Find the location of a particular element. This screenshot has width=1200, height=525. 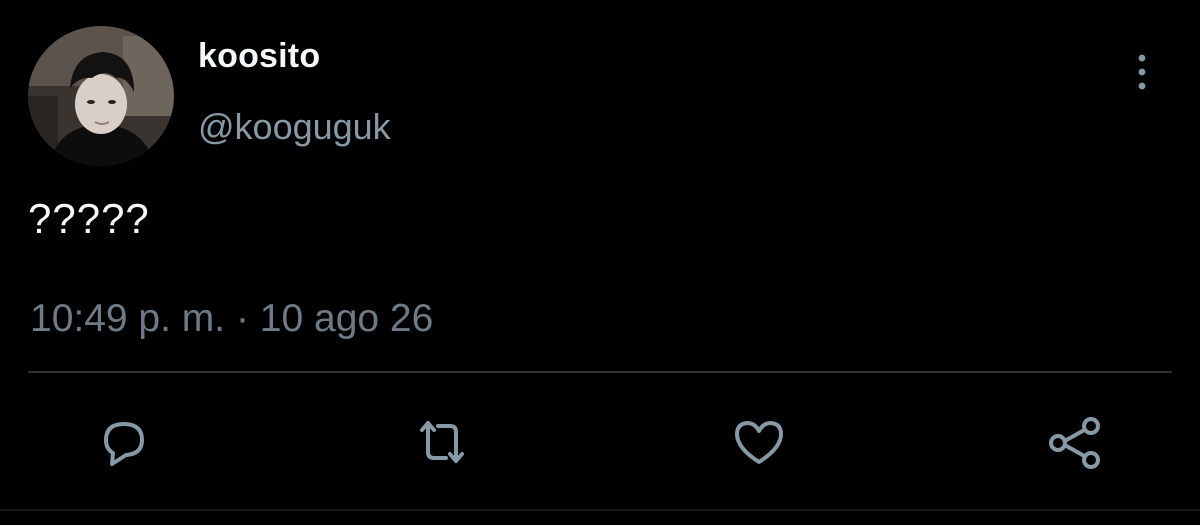

retweet-button is located at coordinates (442, 442).